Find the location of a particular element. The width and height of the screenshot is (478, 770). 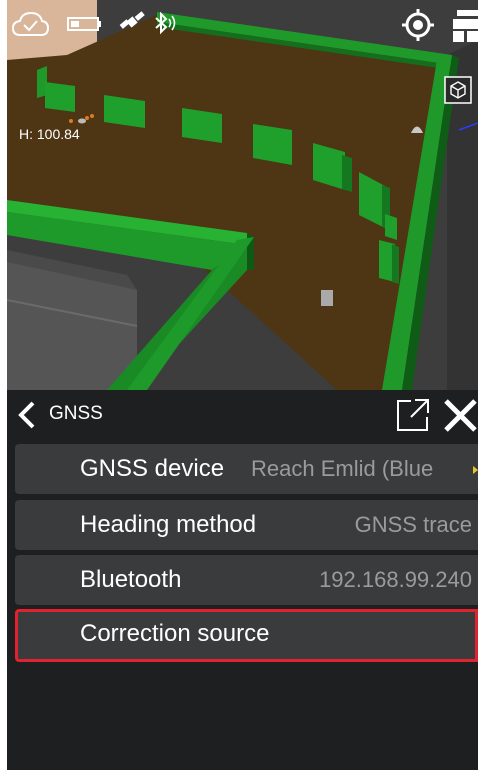

layers-icon is located at coordinates (465, 28).